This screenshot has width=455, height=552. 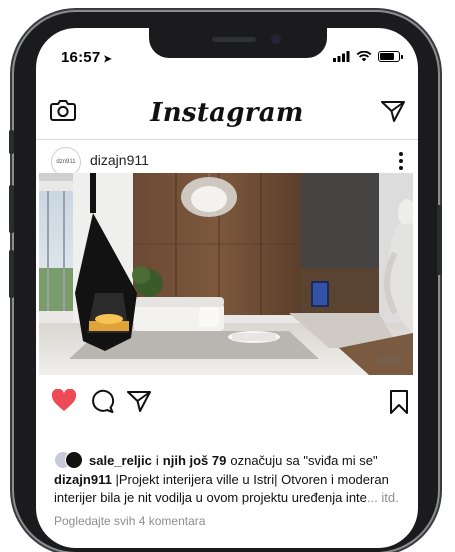 I want to click on view-all-comments-link: Pogledajte svih 4 komentara, so click(x=129, y=521).